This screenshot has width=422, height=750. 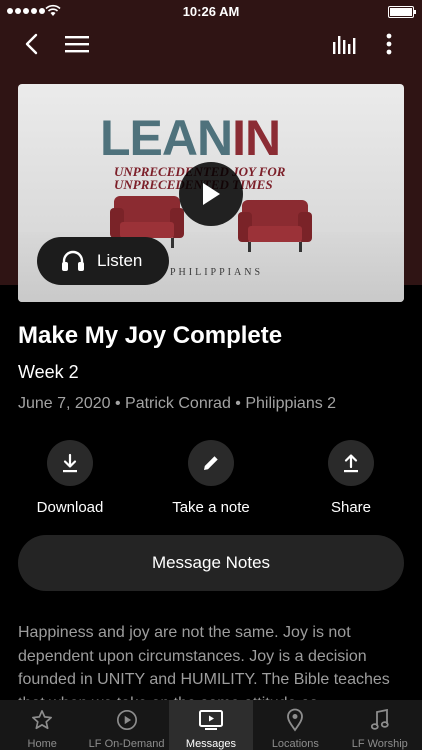 I want to click on map-pin-icon, so click(x=295, y=720).